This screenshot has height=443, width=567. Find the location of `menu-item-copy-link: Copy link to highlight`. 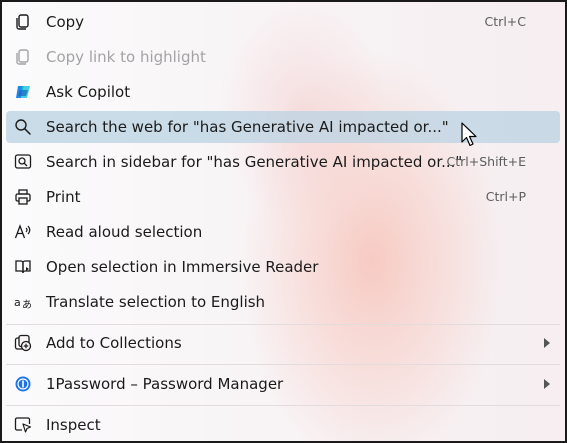

menu-item-copy-link: Copy link to highlight is located at coordinates (283, 57).